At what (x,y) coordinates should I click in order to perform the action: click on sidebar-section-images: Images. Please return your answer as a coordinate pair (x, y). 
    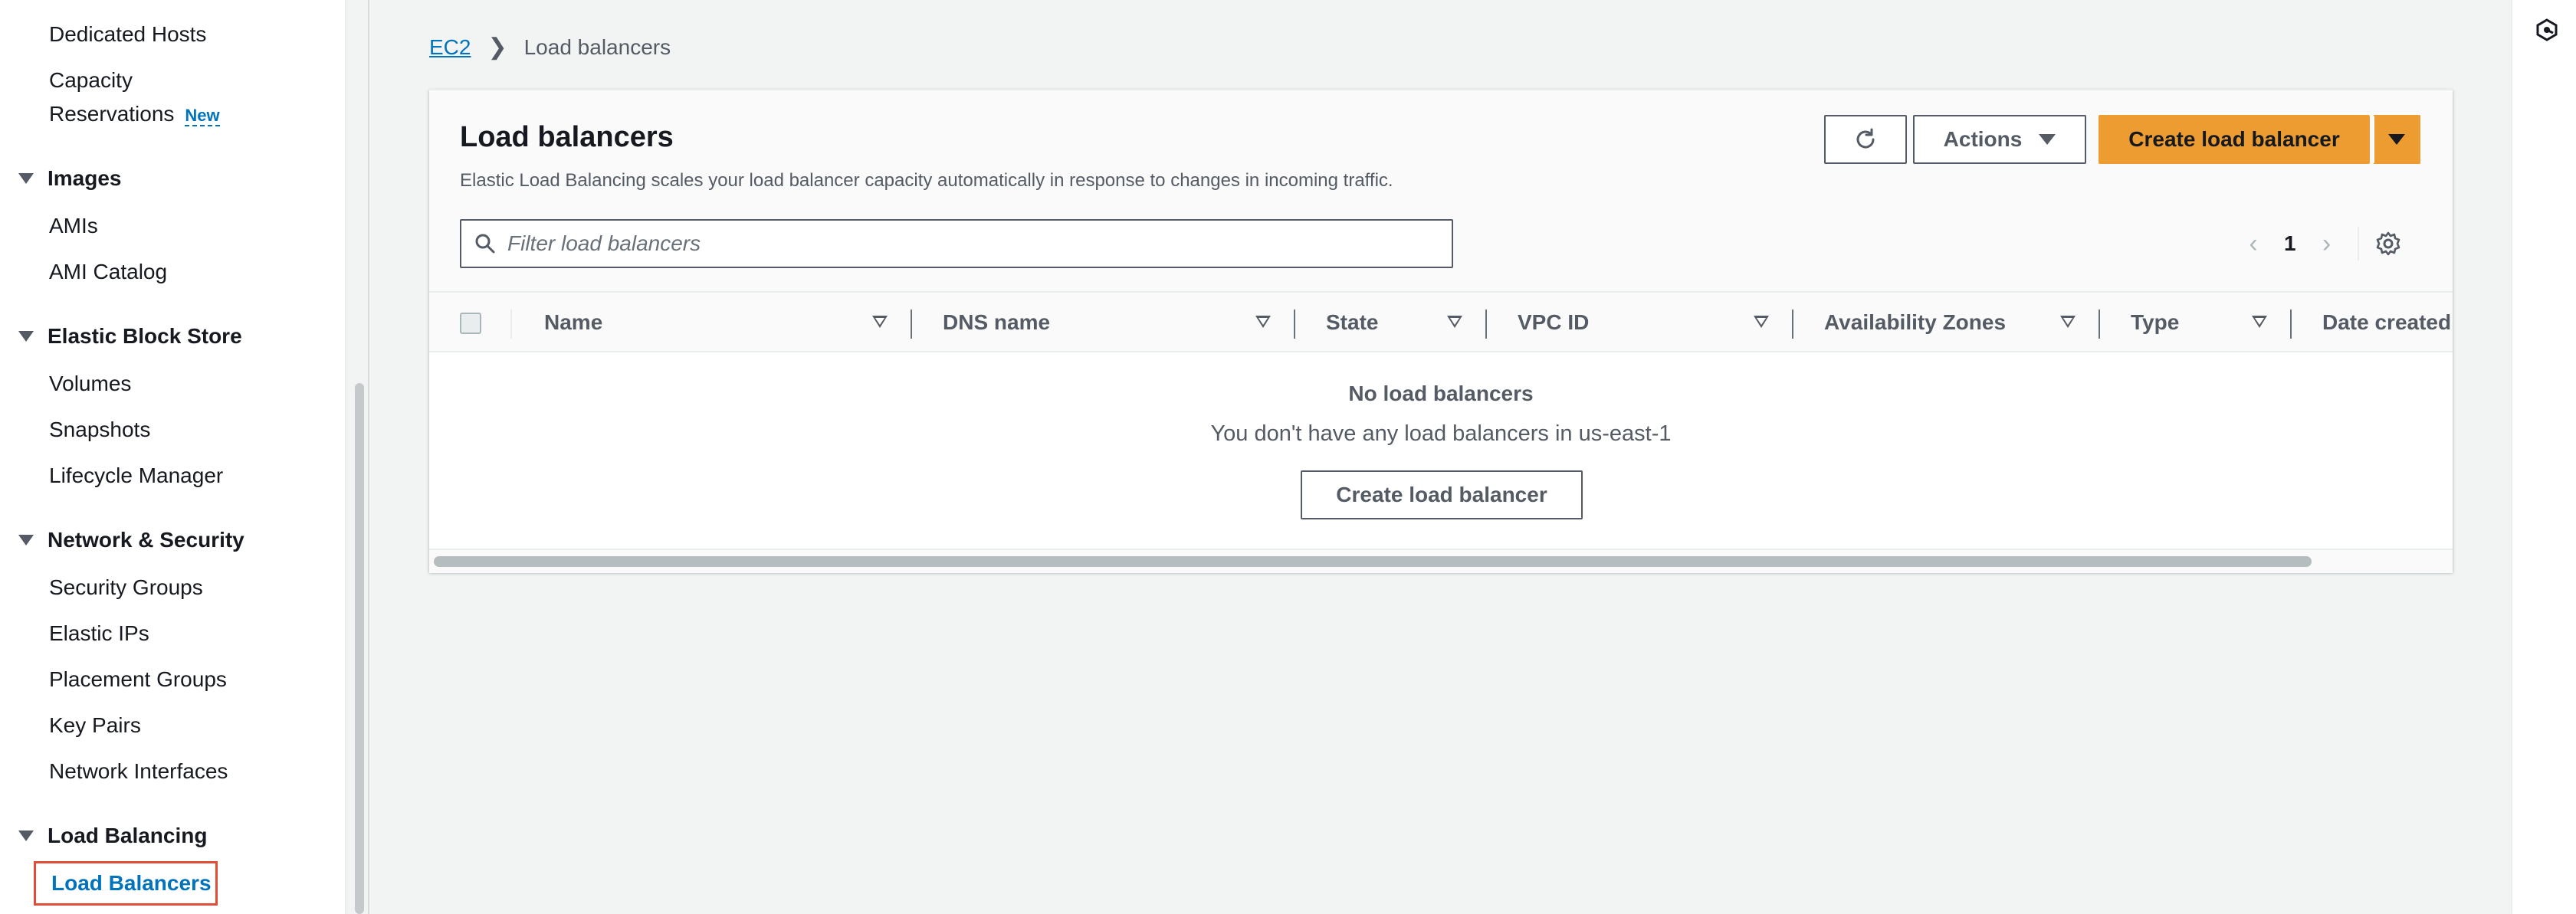
    Looking at the image, I should click on (70, 179).